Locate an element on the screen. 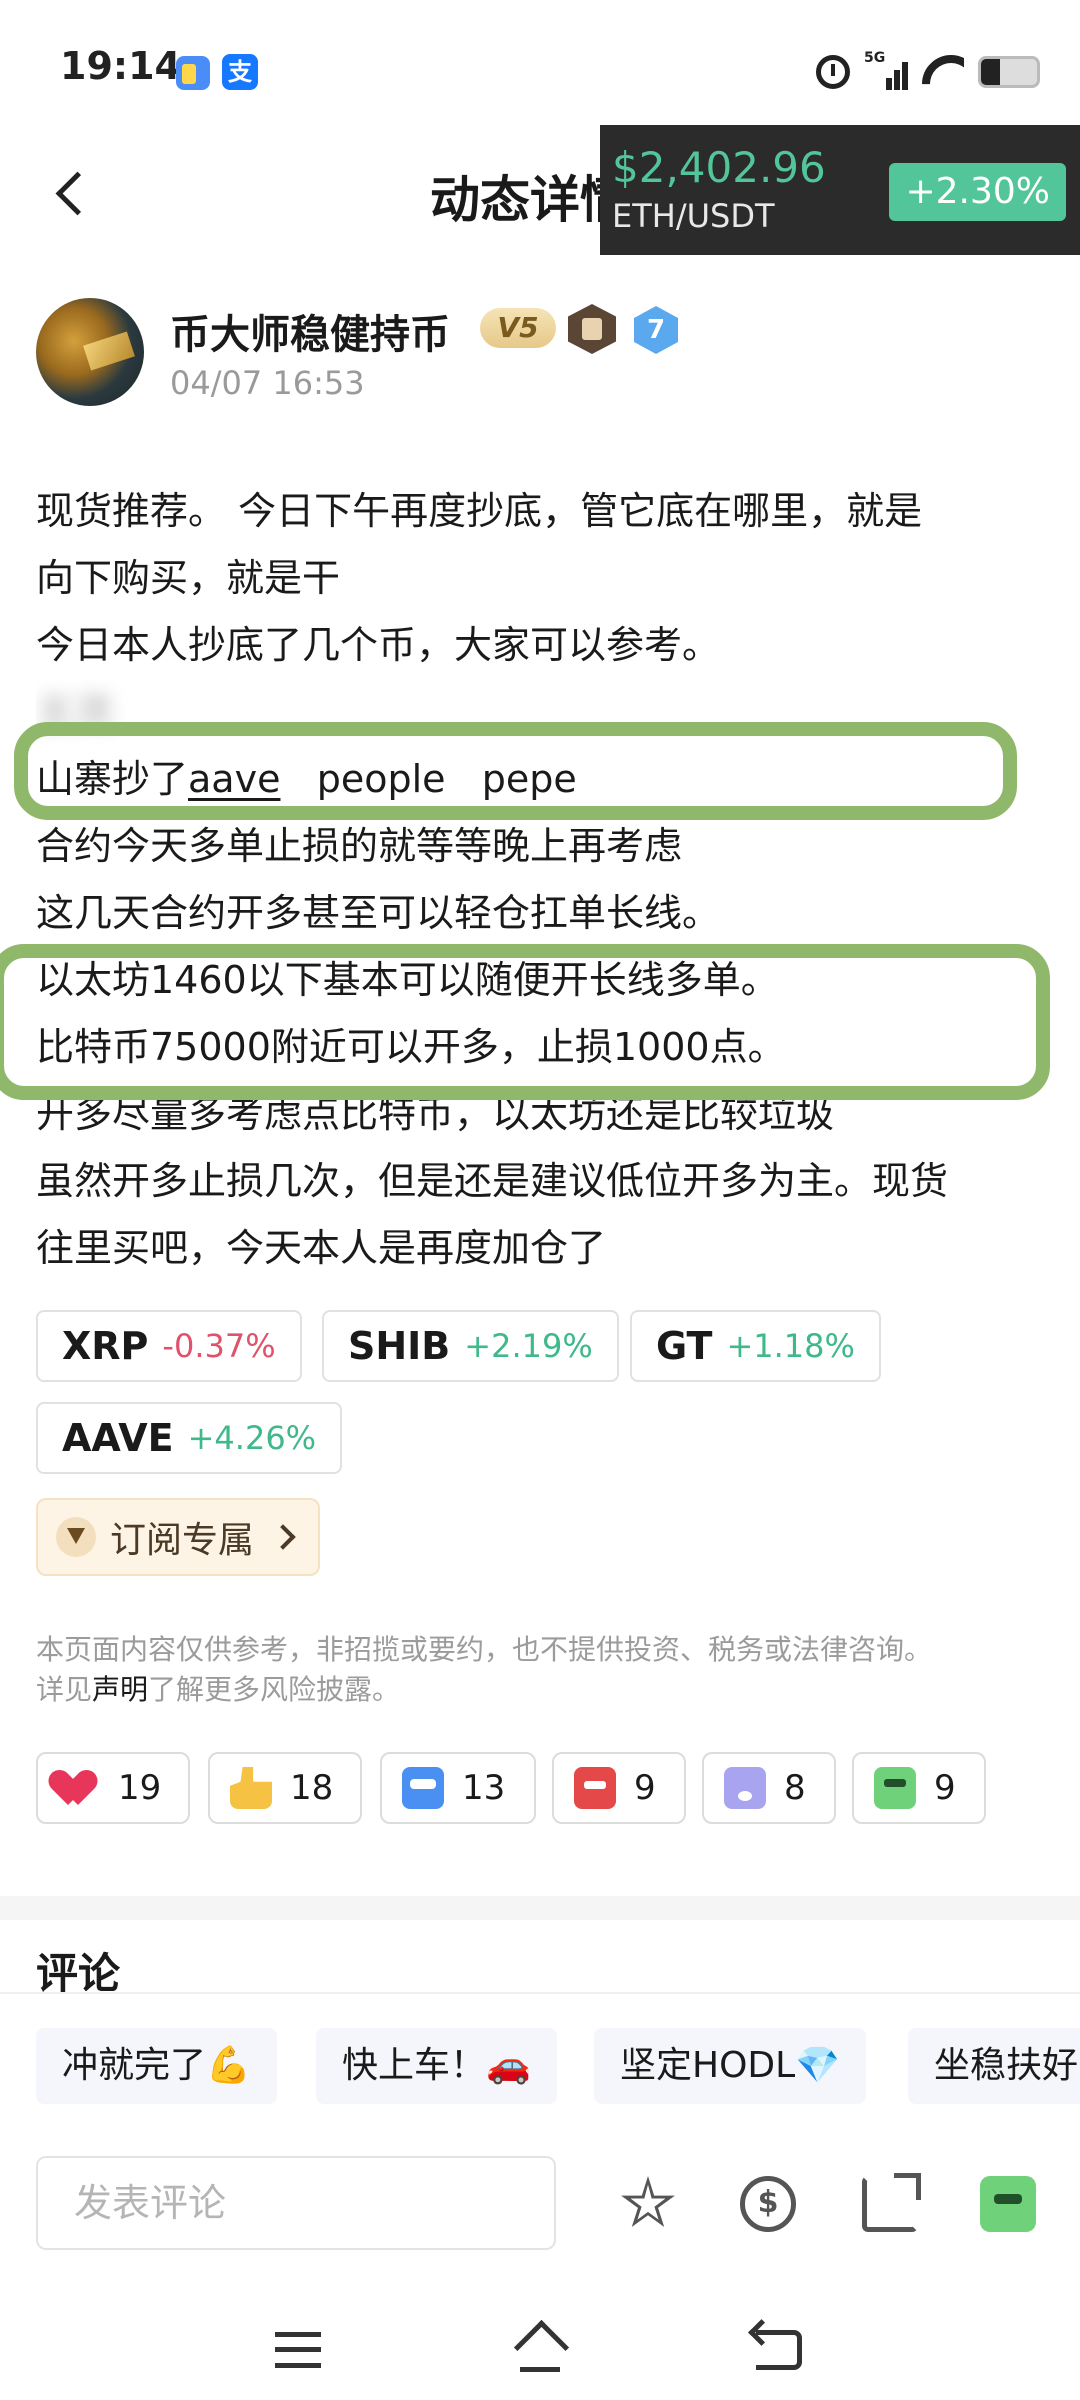 This screenshot has width=1080, height=2400. thumbs-up-icon is located at coordinates (251, 1788).